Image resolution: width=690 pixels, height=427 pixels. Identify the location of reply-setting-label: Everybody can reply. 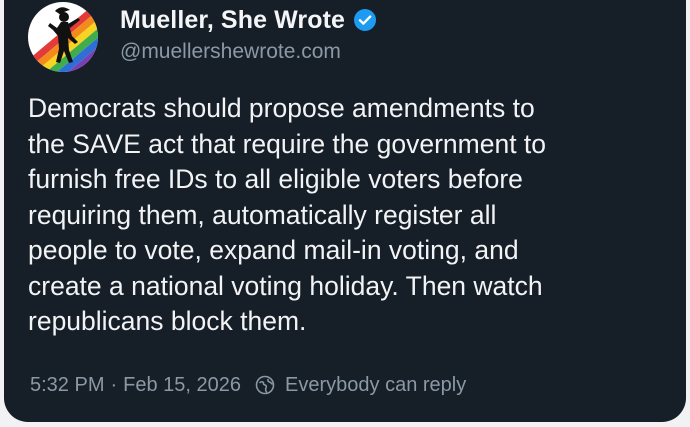
(375, 385).